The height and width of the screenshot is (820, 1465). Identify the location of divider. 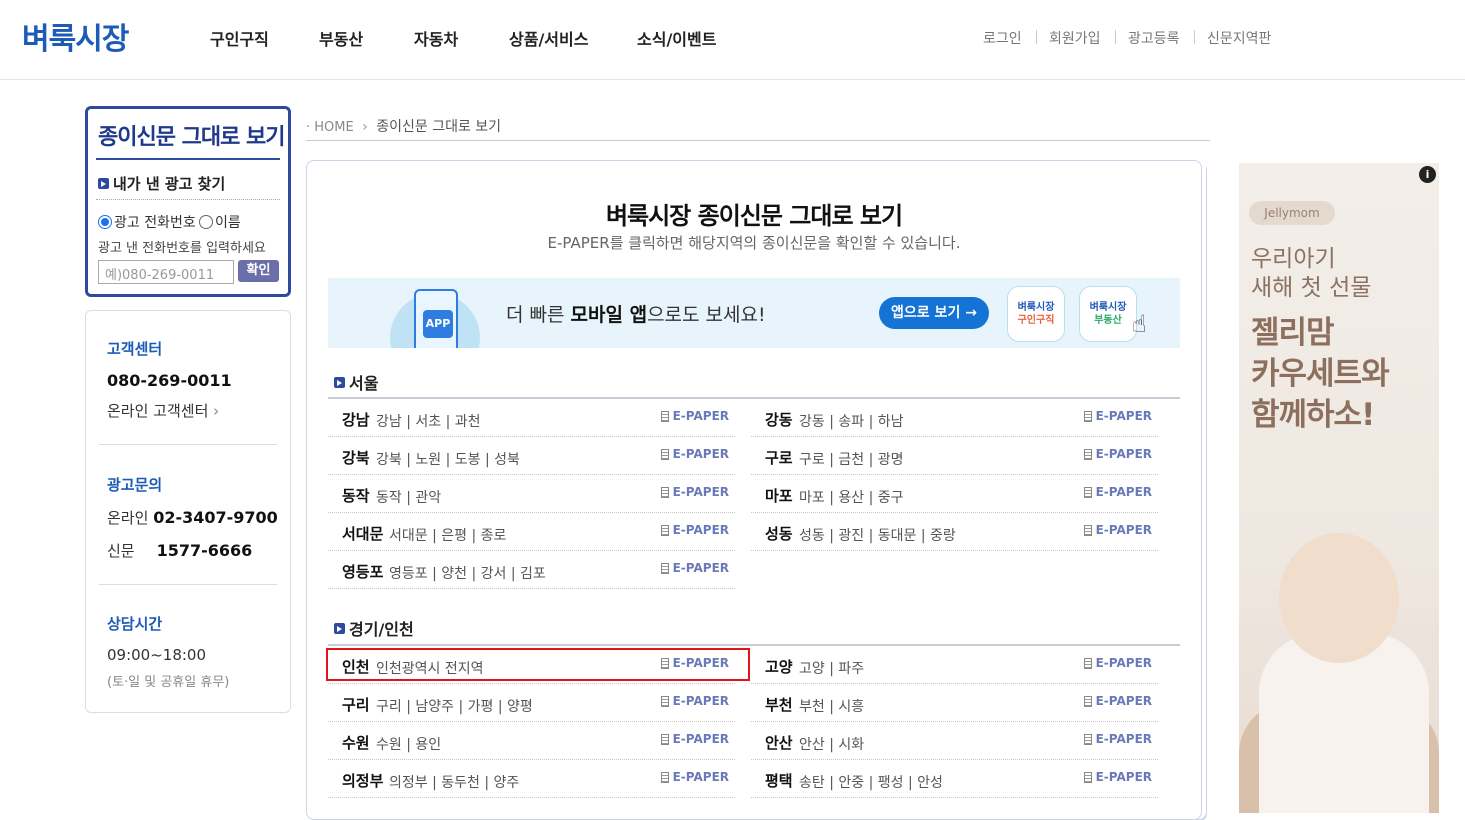
(188, 444).